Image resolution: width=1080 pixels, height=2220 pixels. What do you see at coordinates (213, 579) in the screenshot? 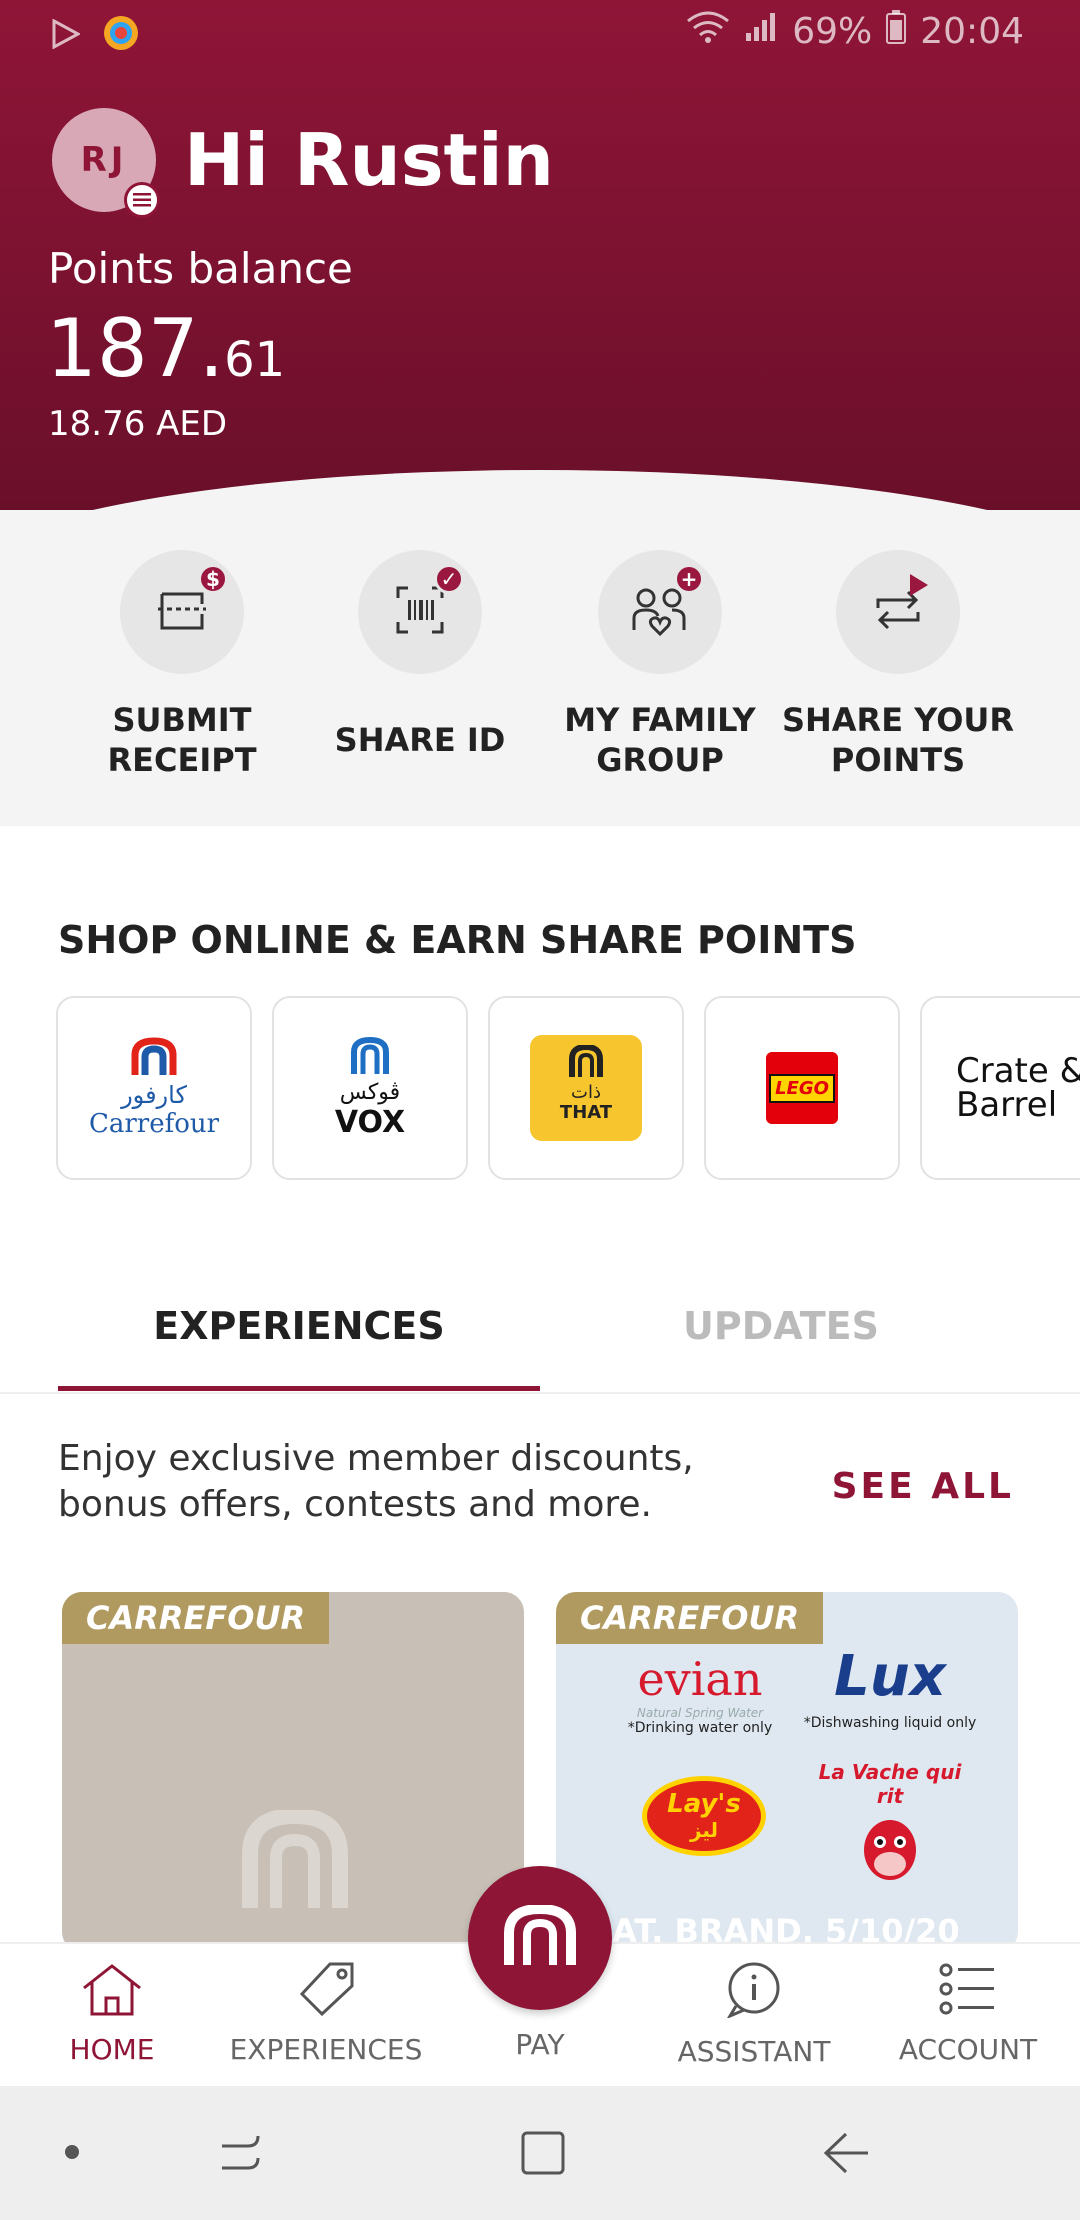
I see `dollar-badge-icon: $` at bounding box center [213, 579].